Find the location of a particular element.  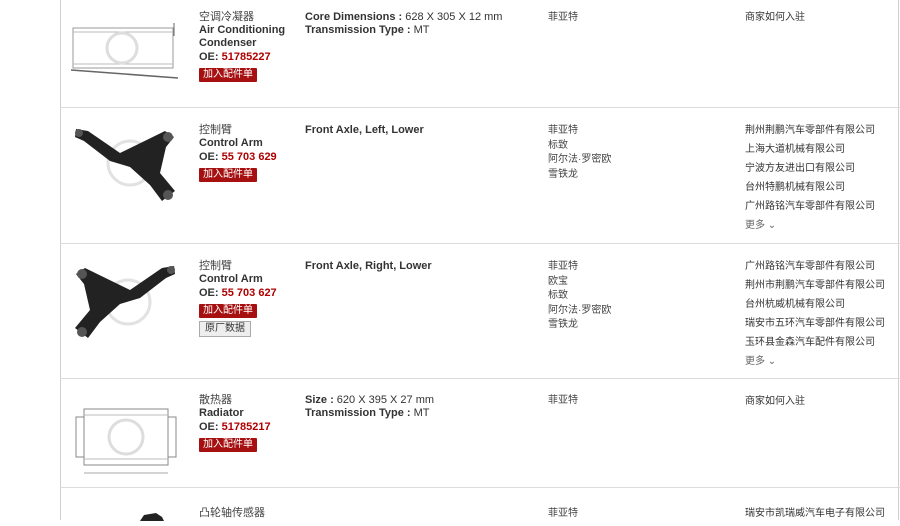

vehicle-list: 菲亚特 欧宝 标致 阿尔法·罗密欧 雪铁龙 is located at coordinates (633, 296).